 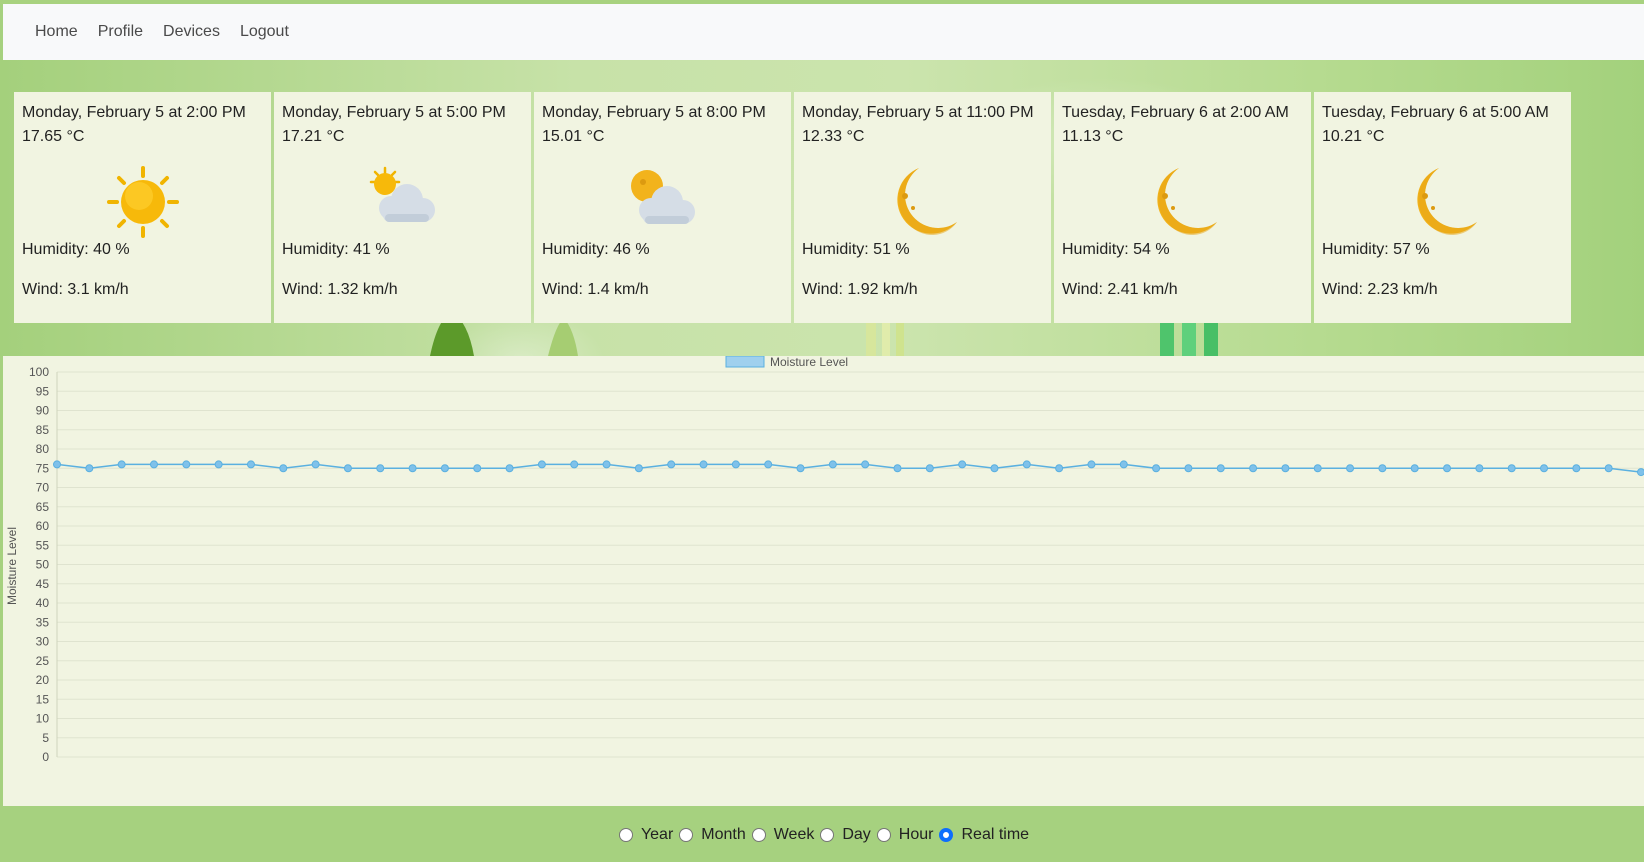 I want to click on range-selector: Year Month Week Day Hour Real time, so click(x=822, y=835).